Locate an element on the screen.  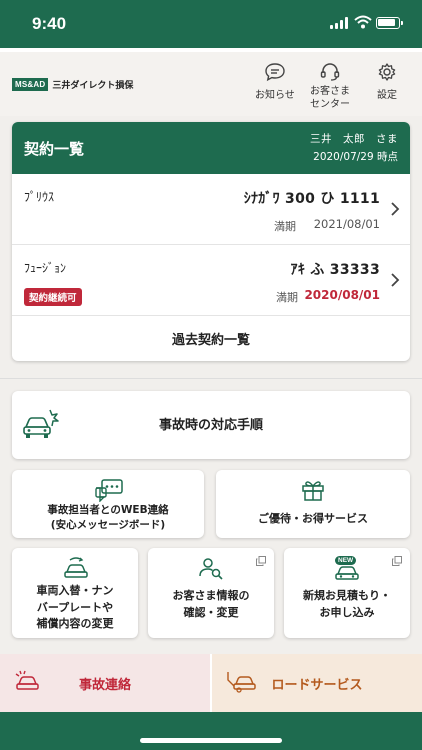
vehicle-change-label-line3: 補償内容の変更 is located at coordinates (75, 623).